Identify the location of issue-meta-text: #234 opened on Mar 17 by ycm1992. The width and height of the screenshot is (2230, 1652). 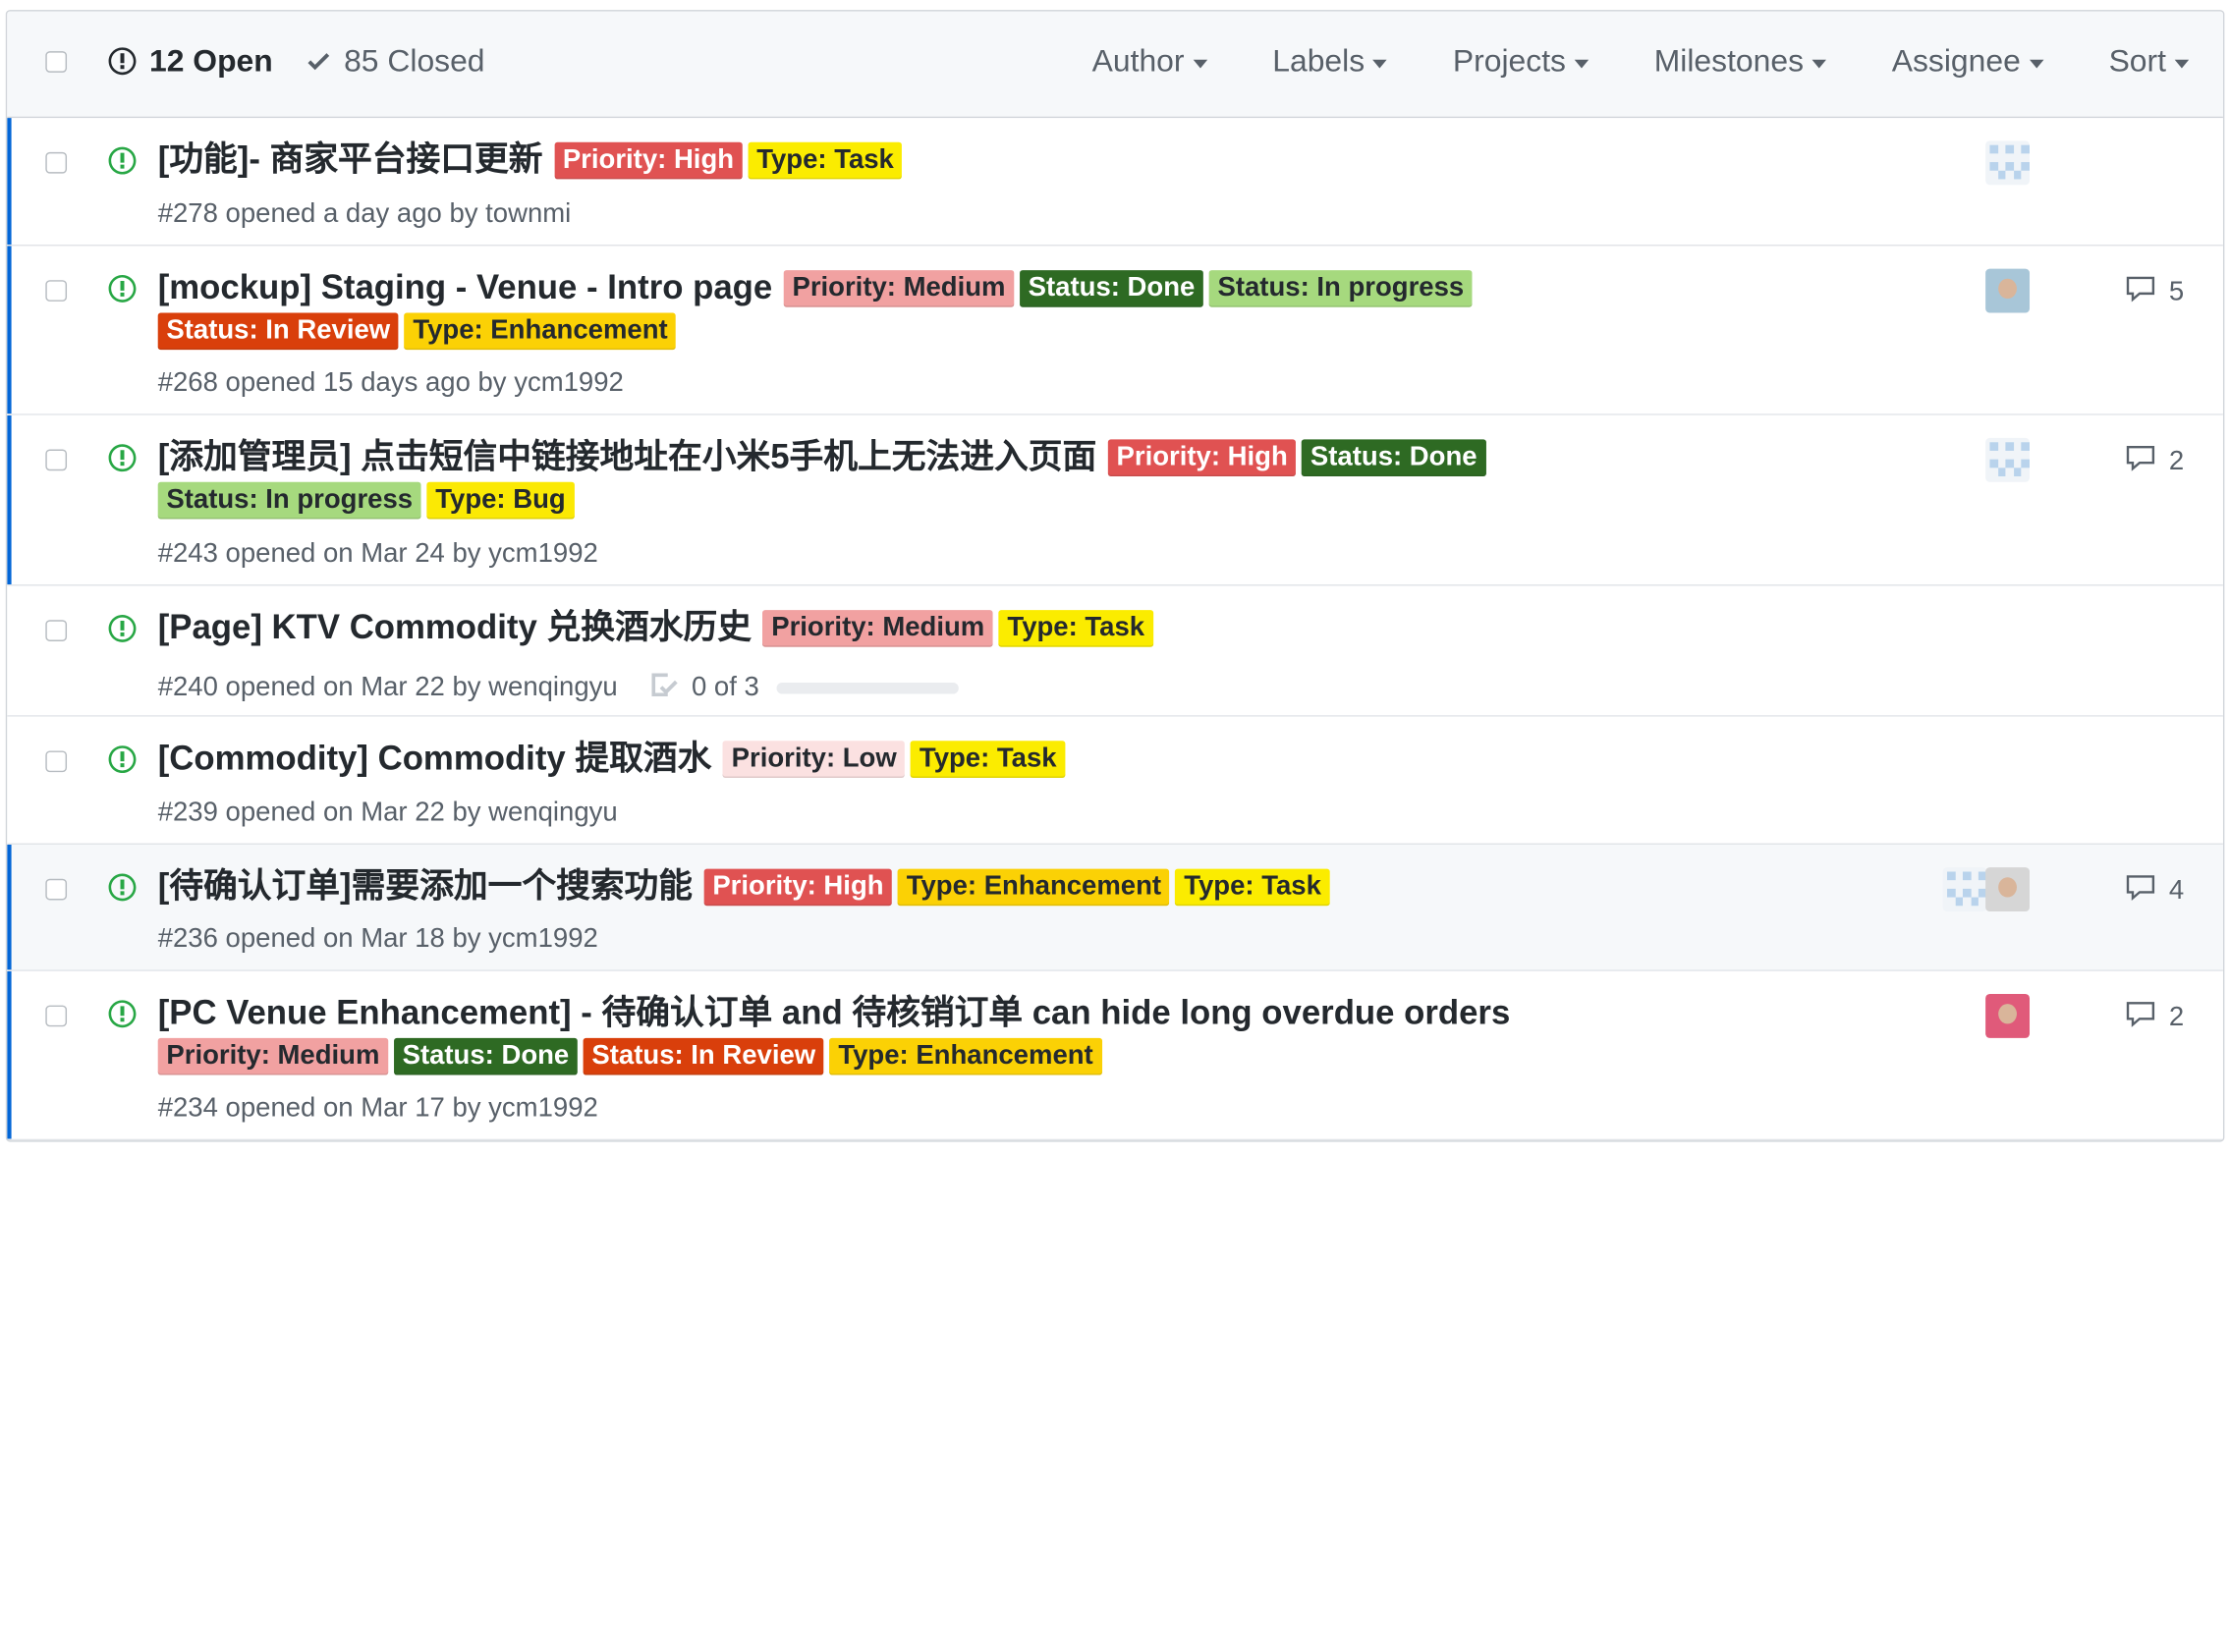
(377, 1108).